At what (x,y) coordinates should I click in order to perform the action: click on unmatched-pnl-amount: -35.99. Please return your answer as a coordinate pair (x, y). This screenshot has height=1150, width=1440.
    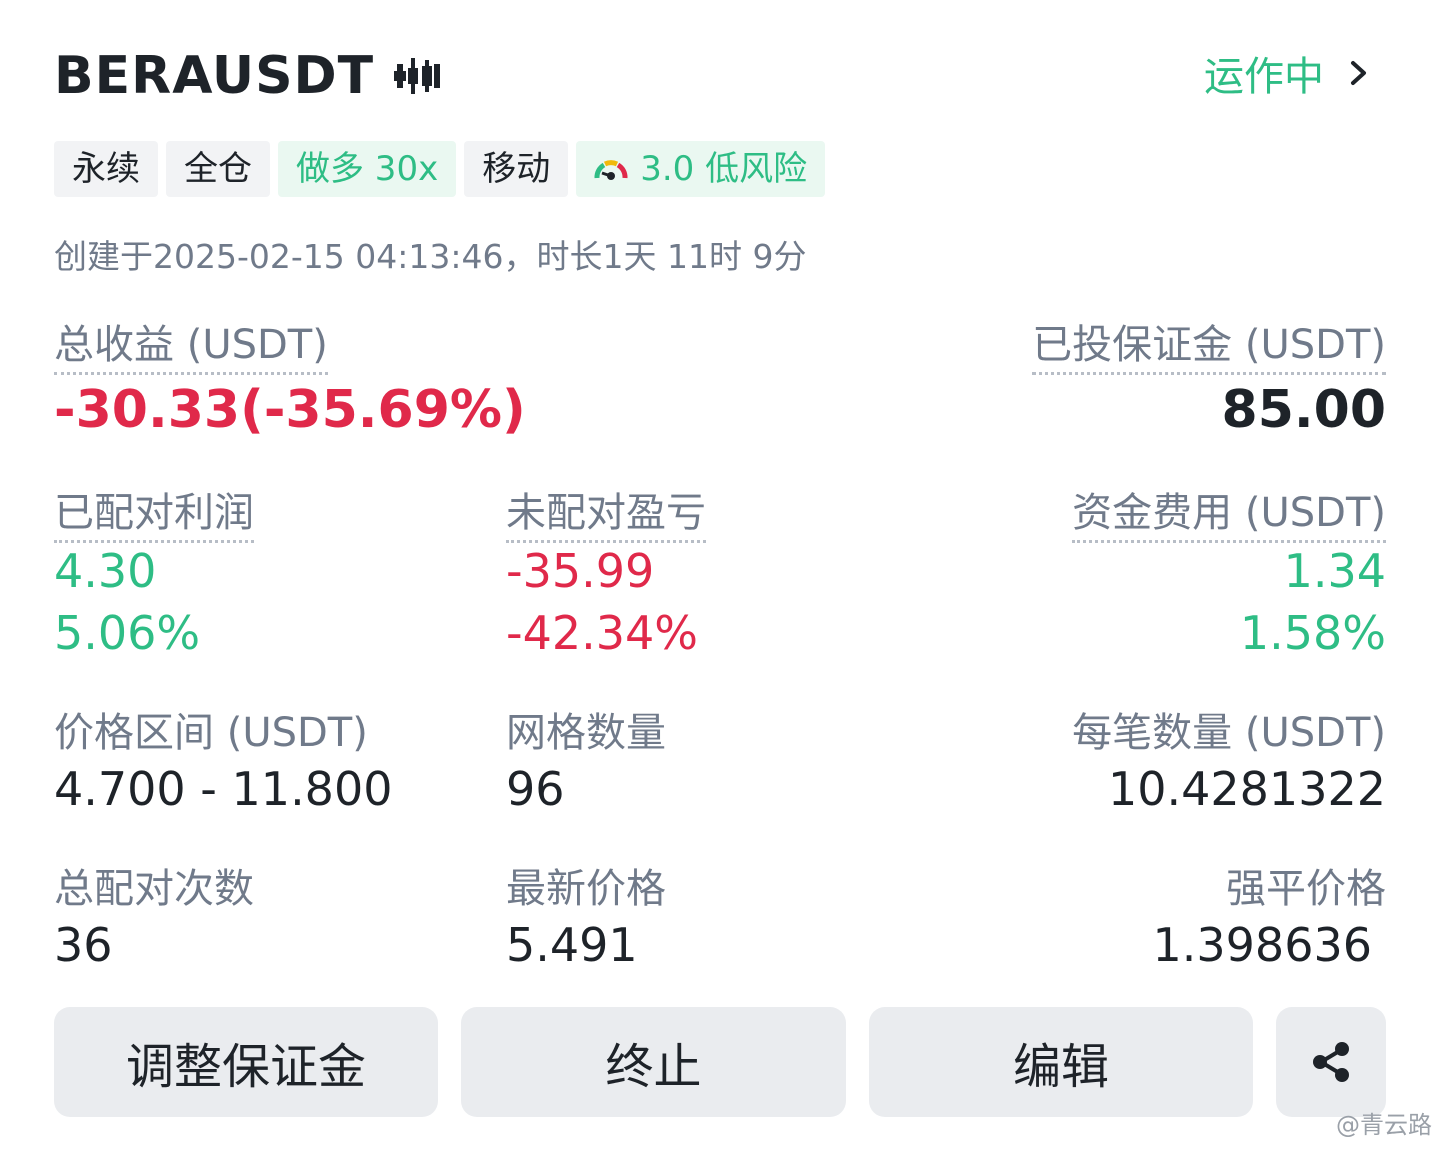
    Looking at the image, I should click on (580, 571).